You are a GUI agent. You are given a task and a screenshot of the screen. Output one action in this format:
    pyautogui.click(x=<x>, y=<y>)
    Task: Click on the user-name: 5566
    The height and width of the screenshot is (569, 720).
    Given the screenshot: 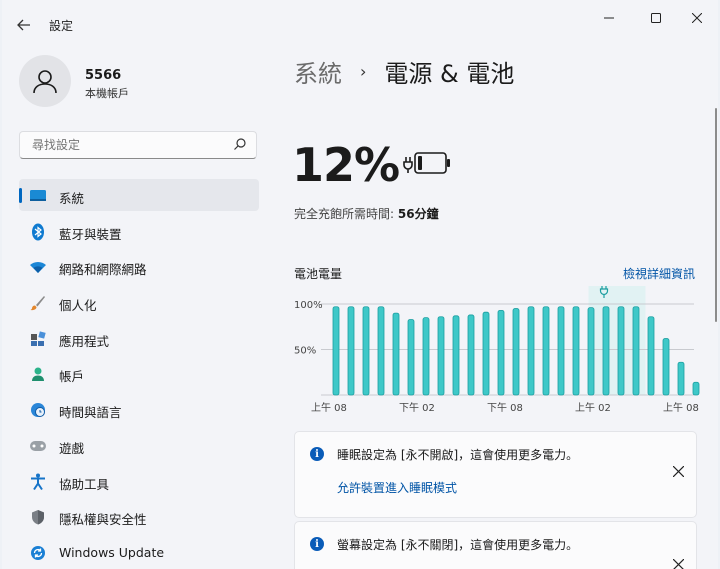 What is the action you would take?
    pyautogui.click(x=103, y=75)
    